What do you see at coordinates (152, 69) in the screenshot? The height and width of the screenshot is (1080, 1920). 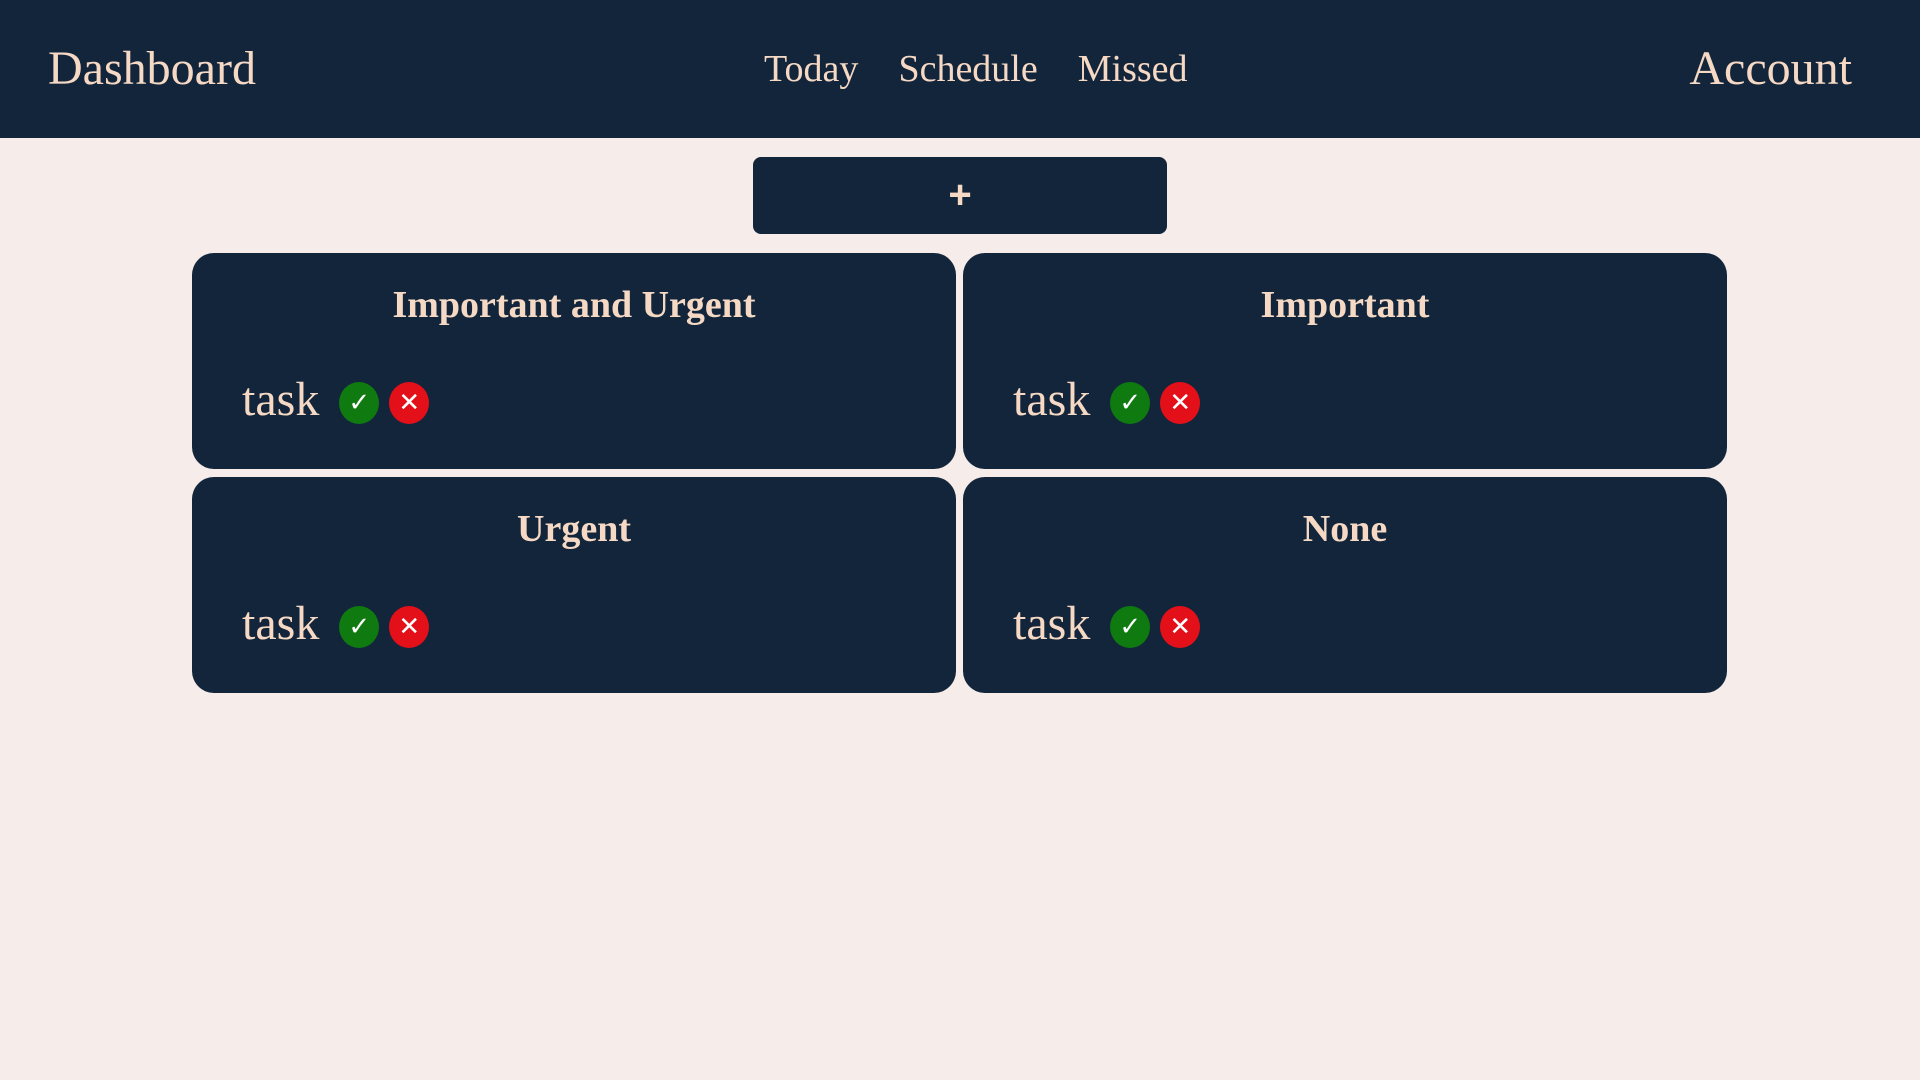 I see `dashboard-link: Dashboard` at bounding box center [152, 69].